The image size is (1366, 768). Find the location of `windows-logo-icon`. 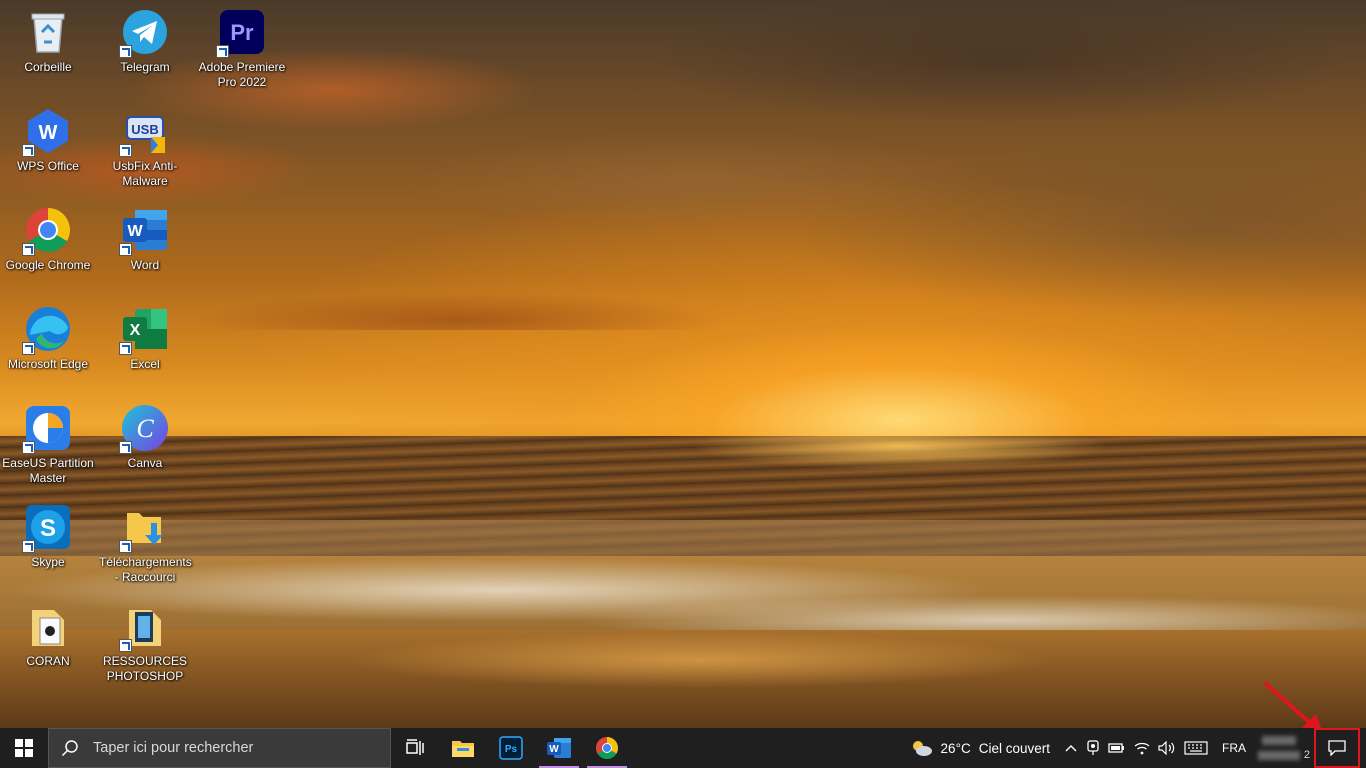

windows-logo-icon is located at coordinates (24, 748).